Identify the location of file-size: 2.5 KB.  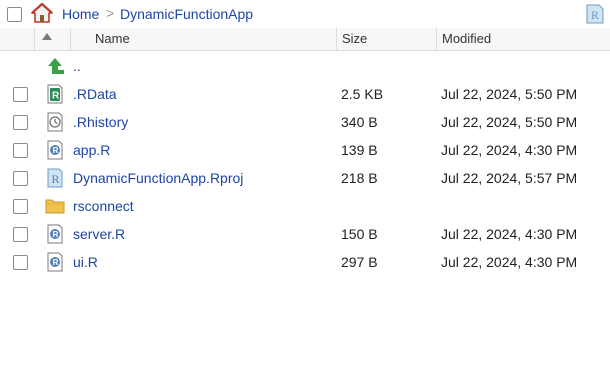
(362, 94).